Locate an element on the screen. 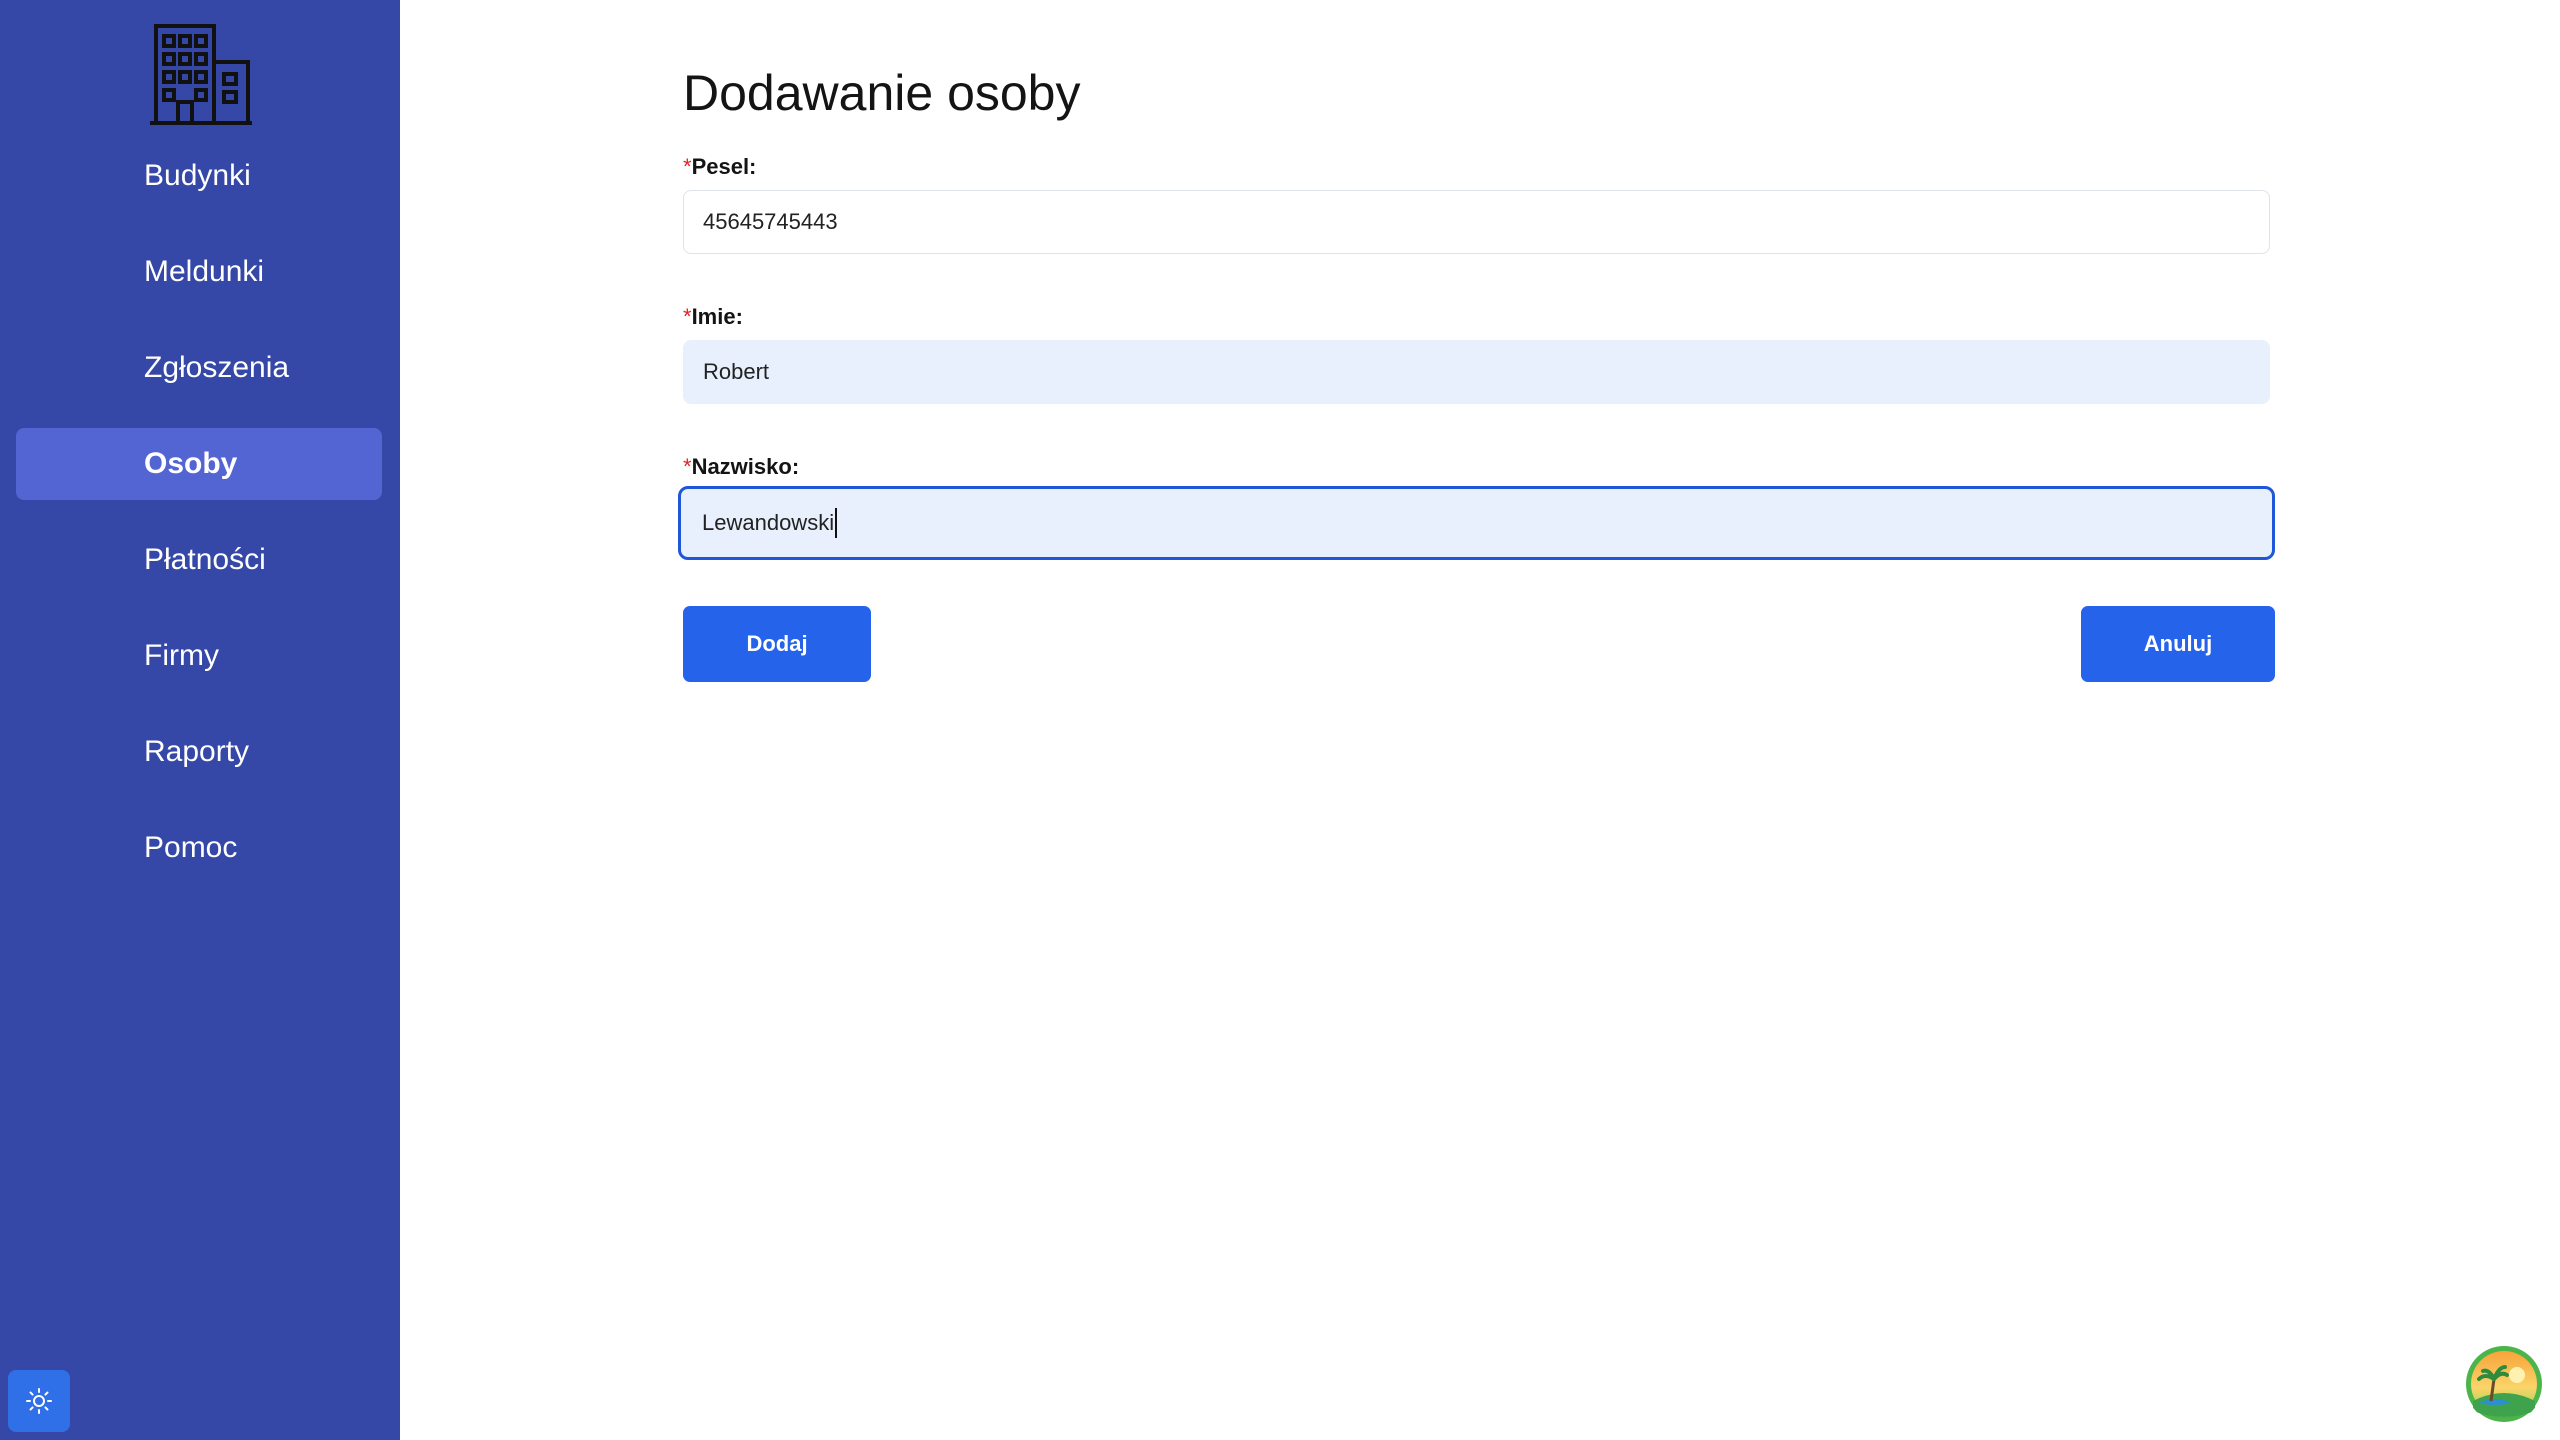  sidebar-item-platnosci: Płatności is located at coordinates (199, 560).